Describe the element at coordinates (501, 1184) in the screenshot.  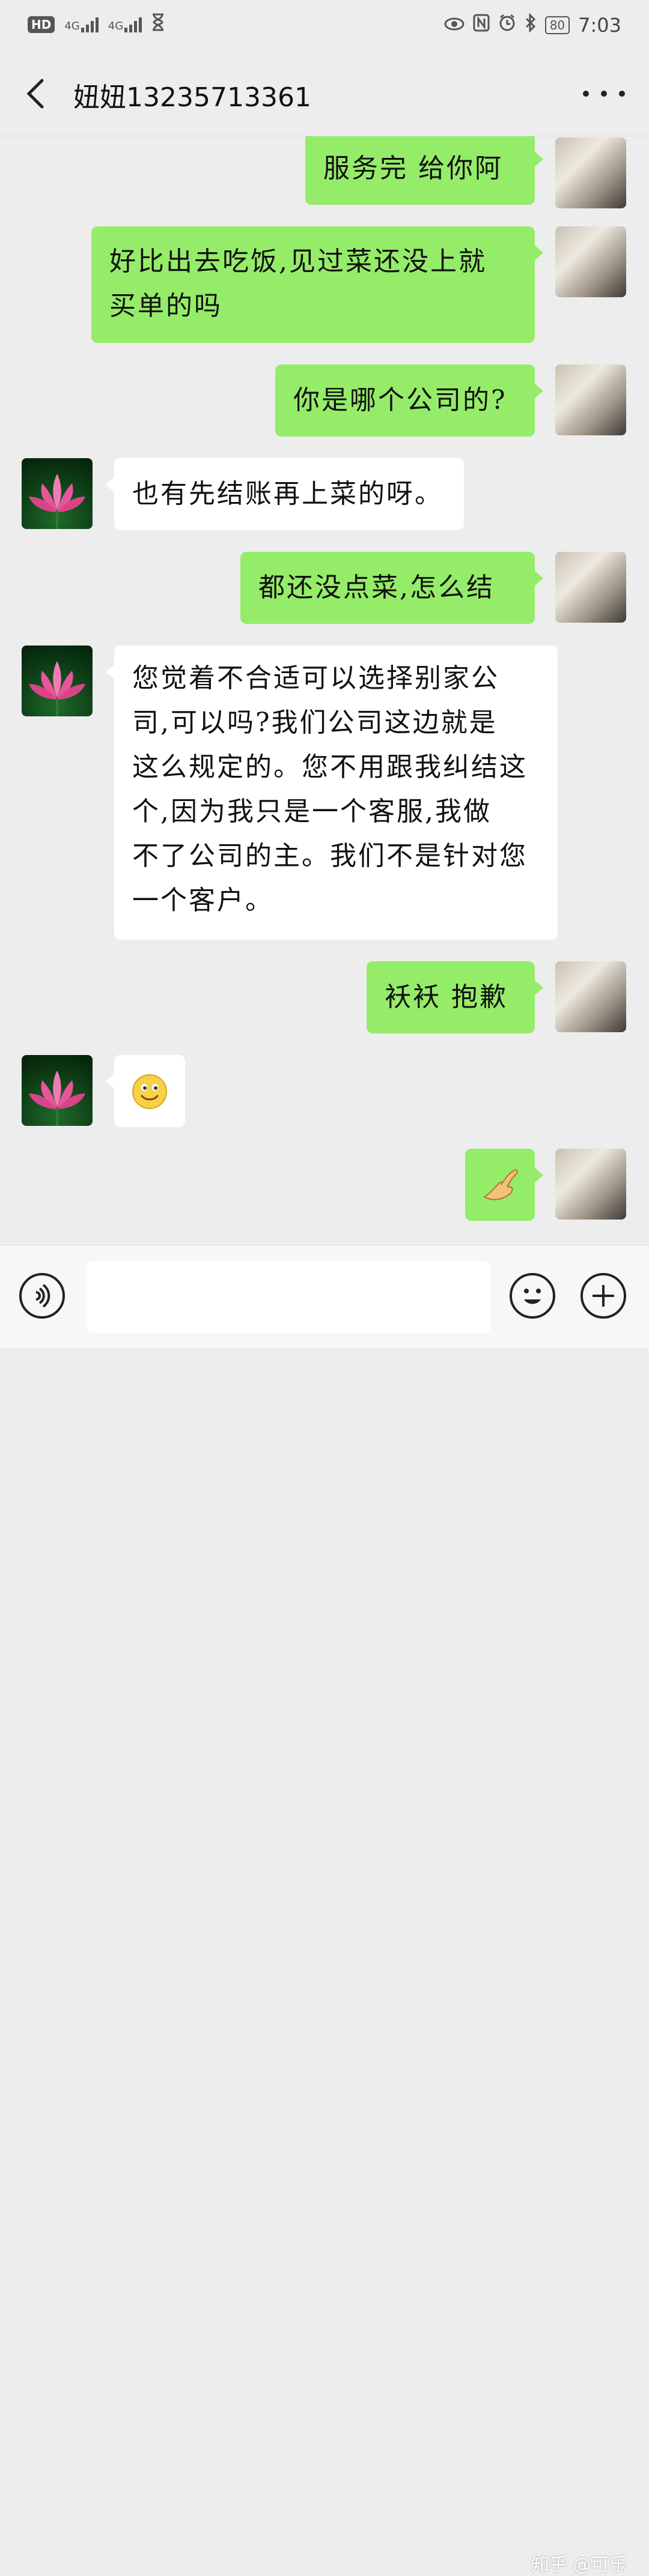
I see `ok-hand-emoji-icon` at that location.